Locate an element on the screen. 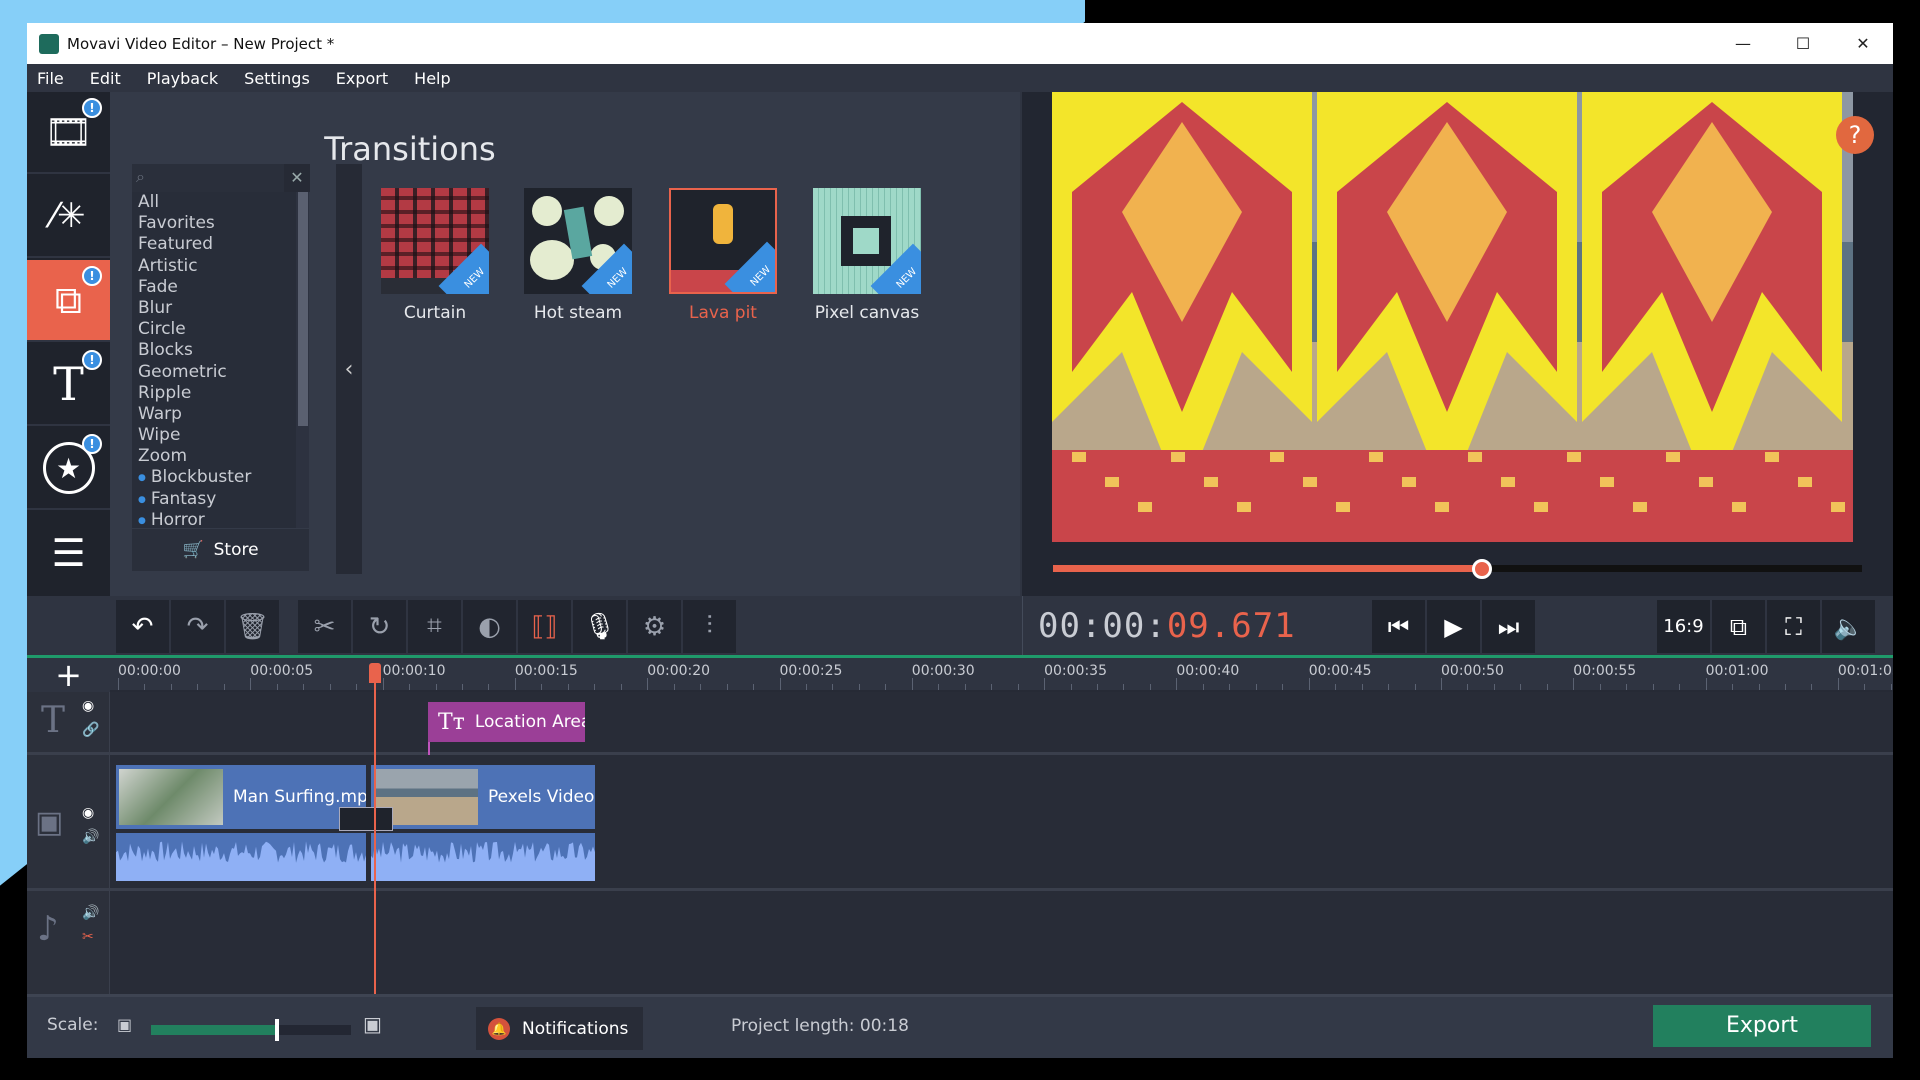 The image size is (1920, 1080). search-icon: ⌕ is located at coordinates (140, 176).